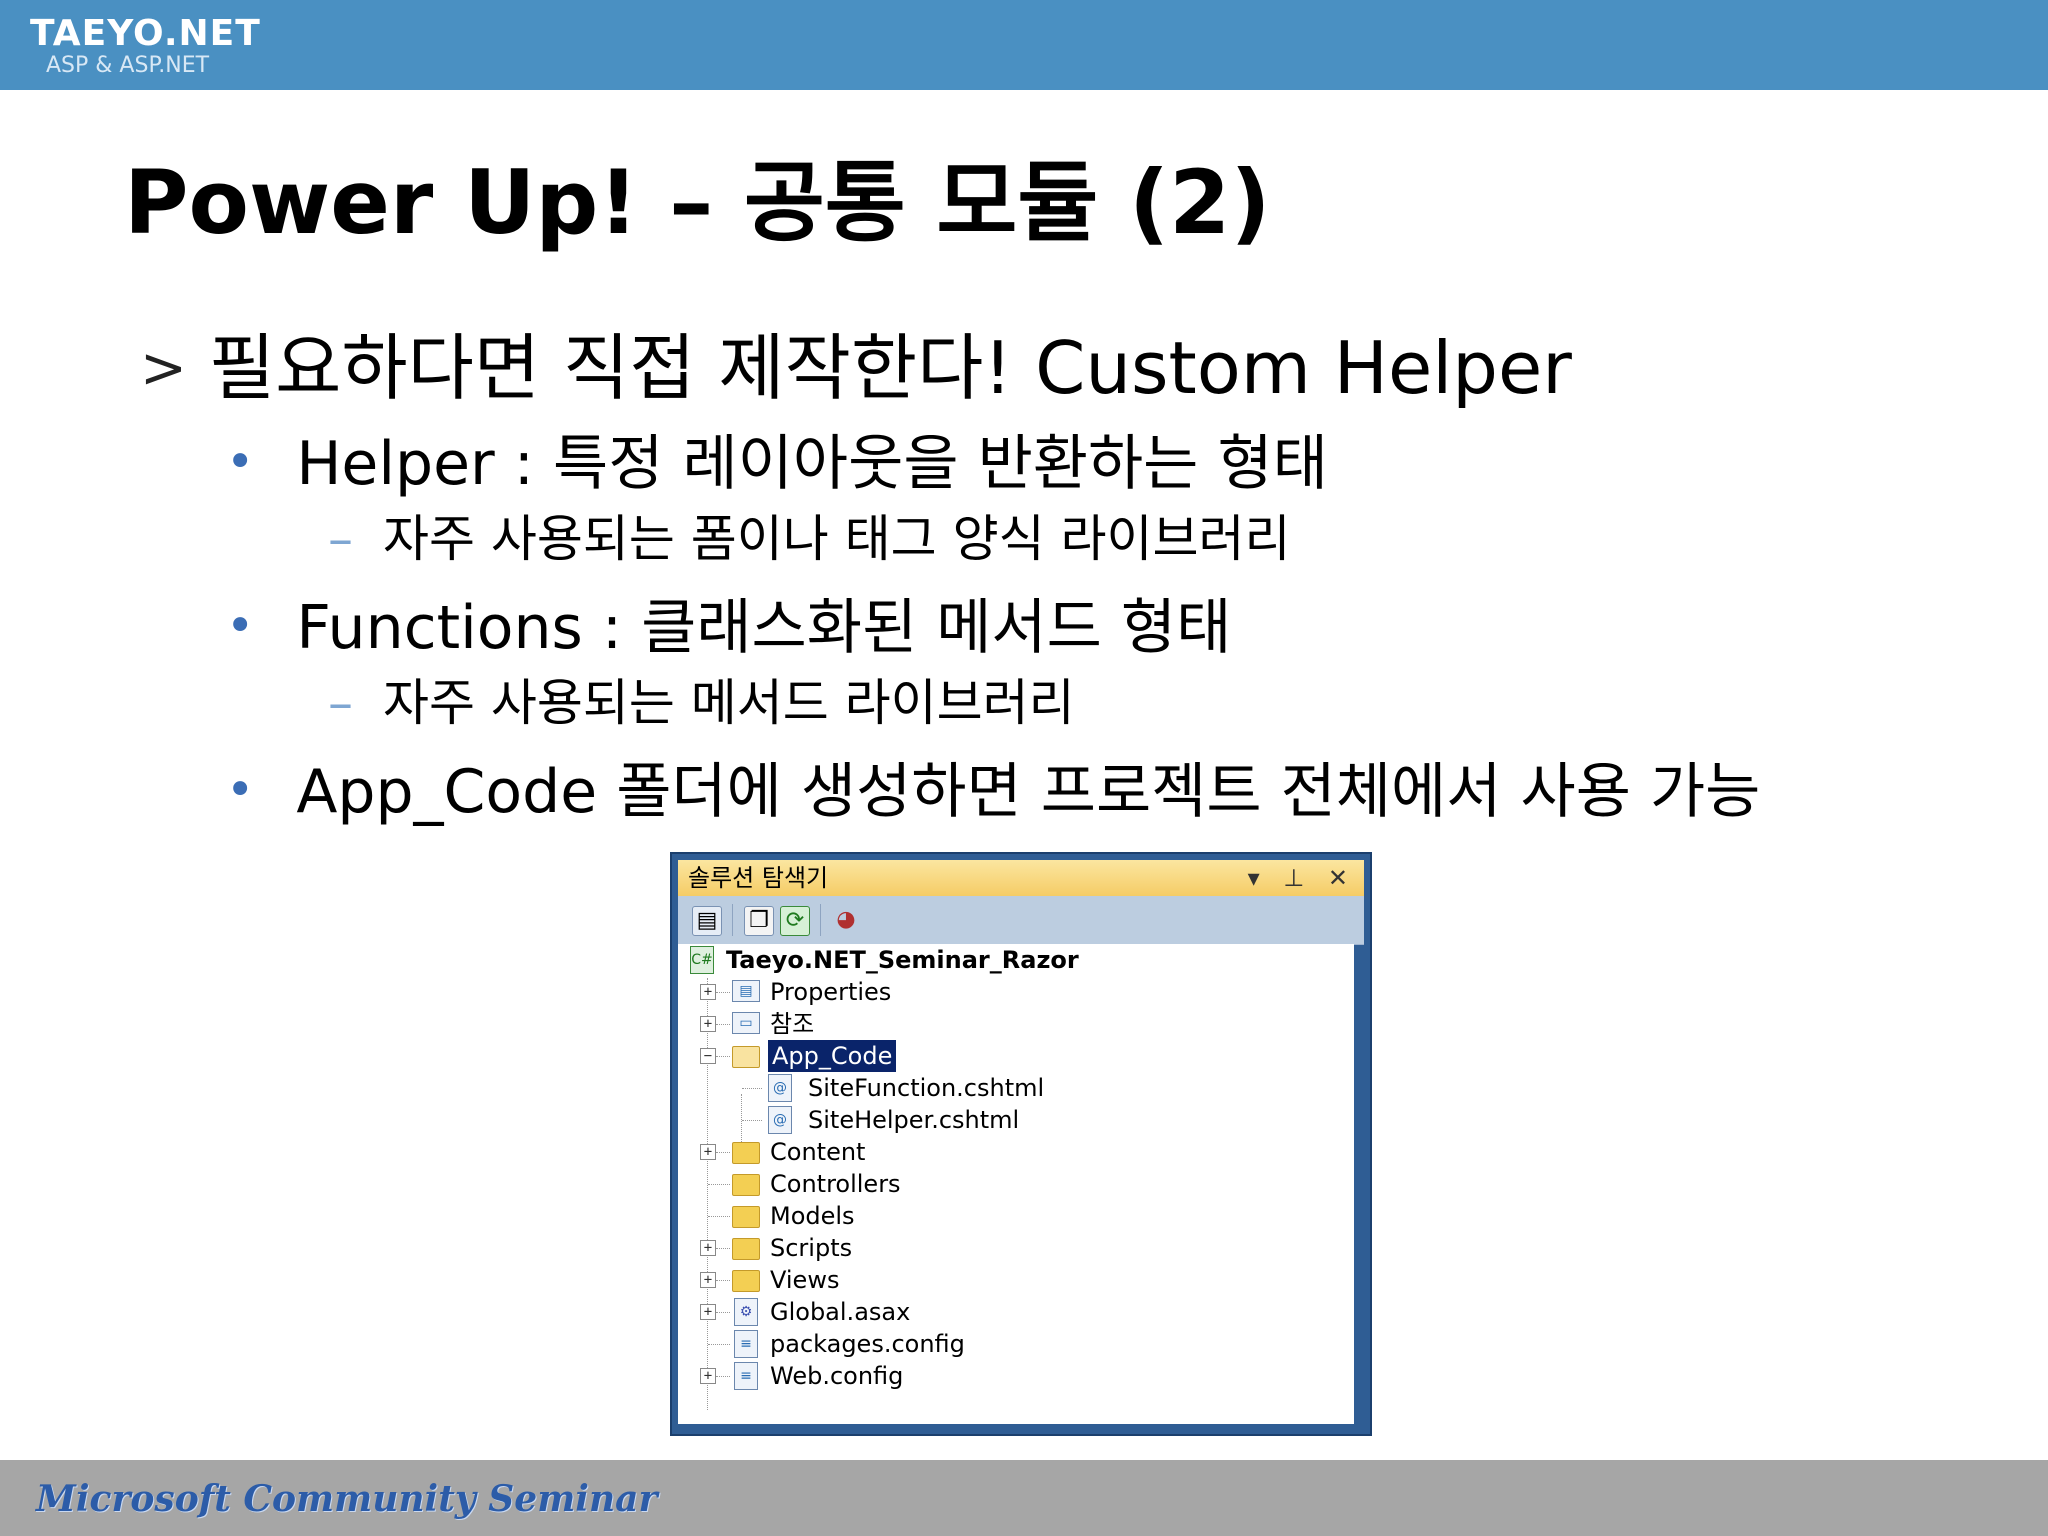 This screenshot has height=1536, width=2048. What do you see at coordinates (831, 992) in the screenshot?
I see `tree-item-label: Properties` at bounding box center [831, 992].